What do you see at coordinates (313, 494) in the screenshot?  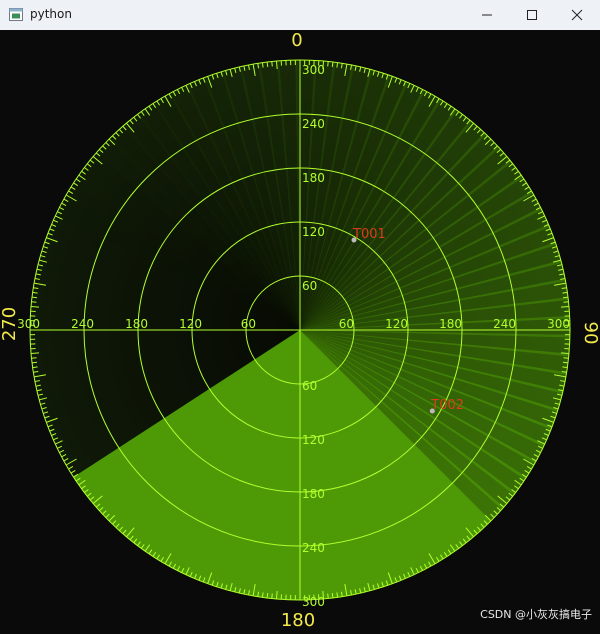 I see `range-label-south: 180` at bounding box center [313, 494].